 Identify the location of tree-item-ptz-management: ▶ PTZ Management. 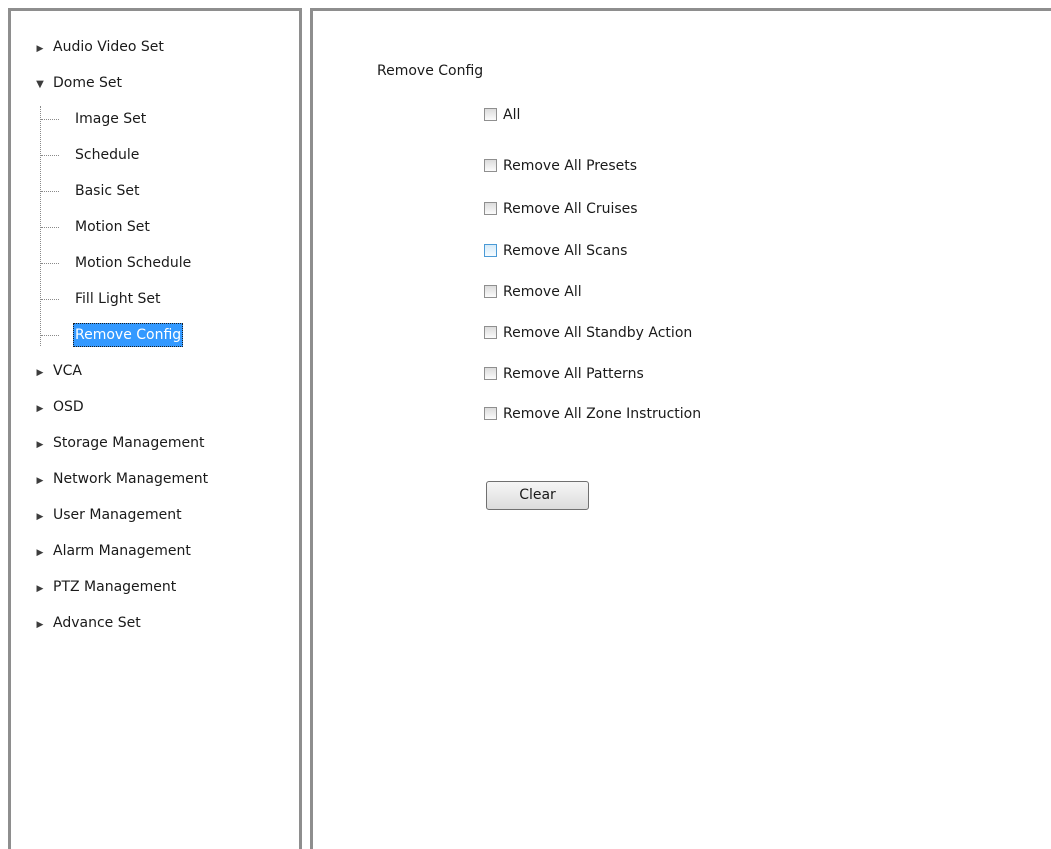
(105, 588).